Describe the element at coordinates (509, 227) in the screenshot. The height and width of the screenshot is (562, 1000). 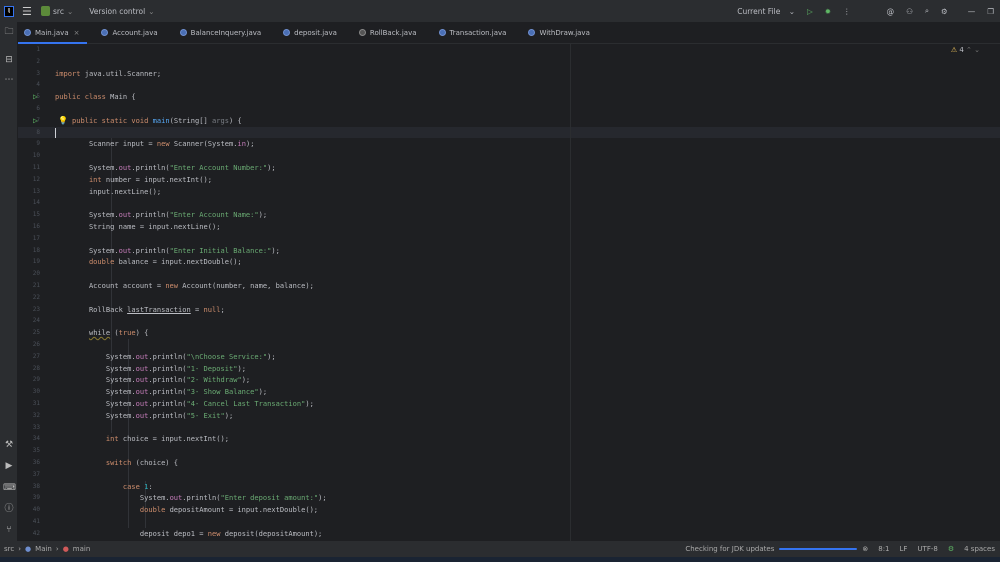
I see `code-line: 16 String name = input.nextLine();` at that location.